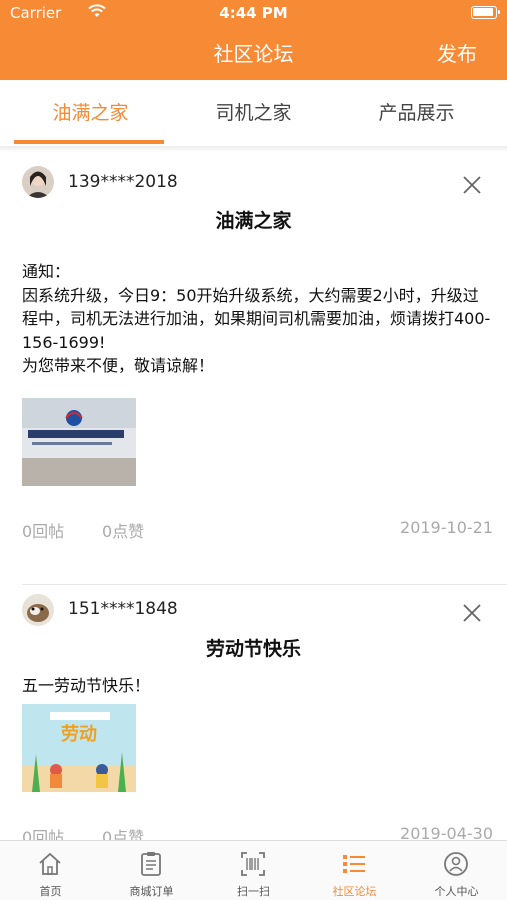  I want to click on bottom-tab-label: 社区论坛, so click(354, 891).